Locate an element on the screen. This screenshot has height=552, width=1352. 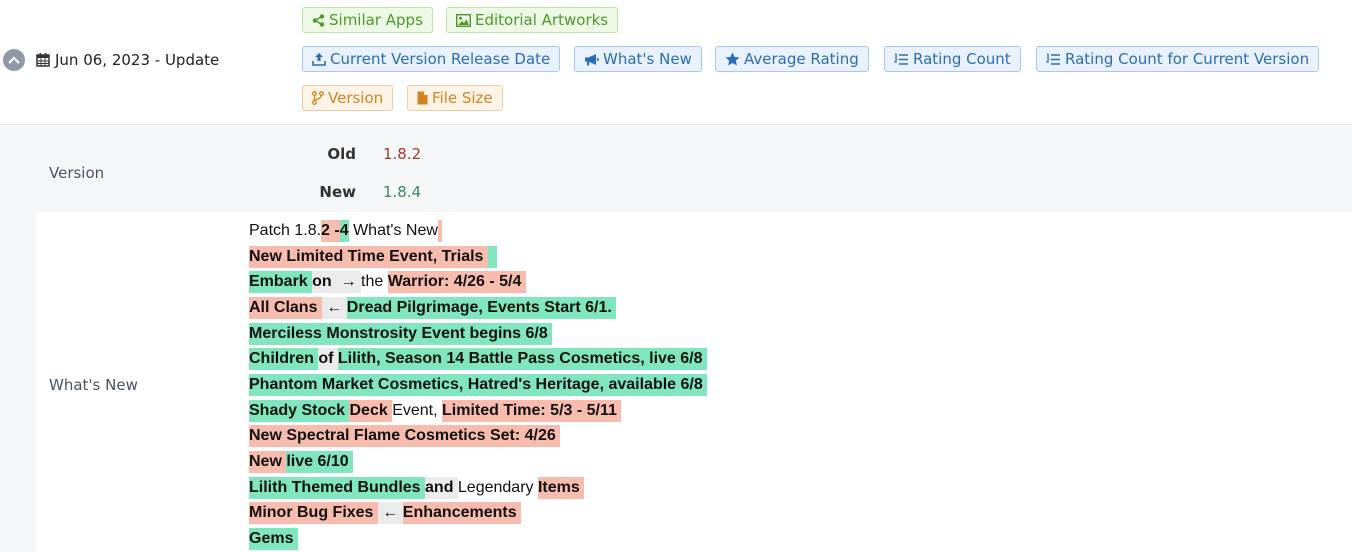
megaphone-icon is located at coordinates (592, 59).